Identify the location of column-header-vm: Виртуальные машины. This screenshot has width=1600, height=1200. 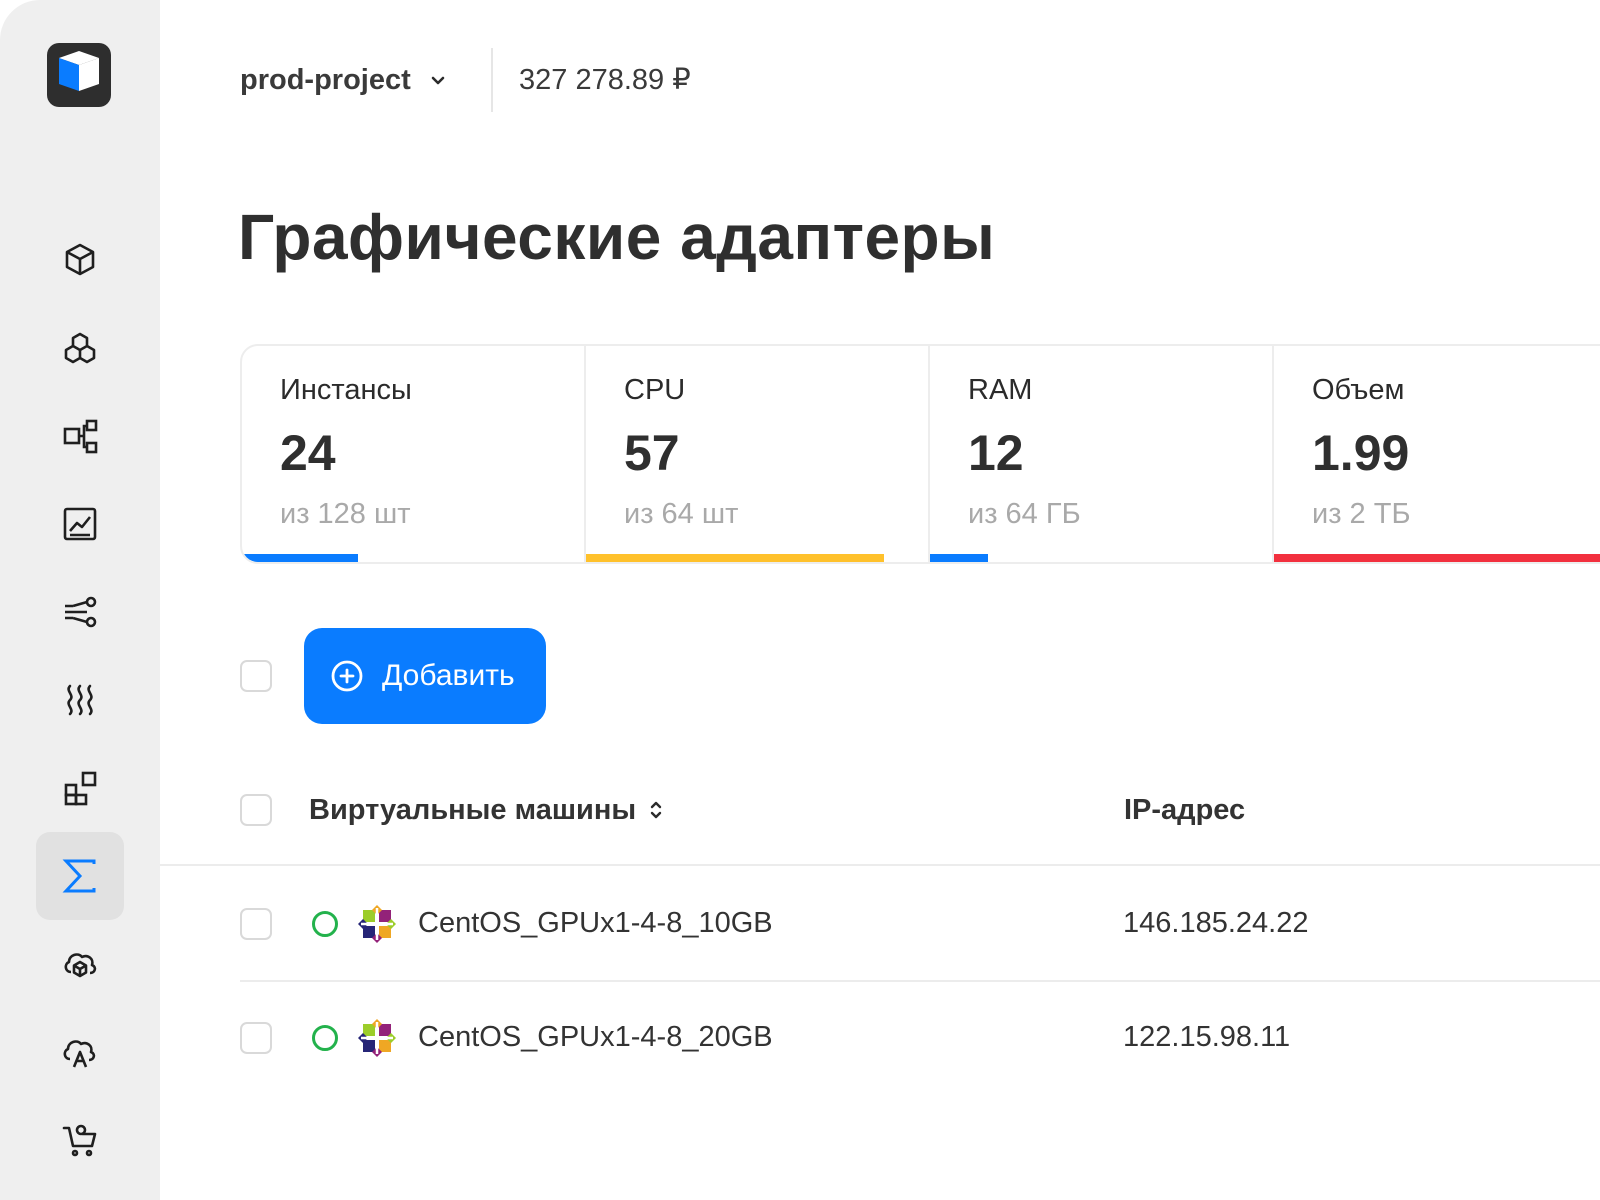
(486, 810).